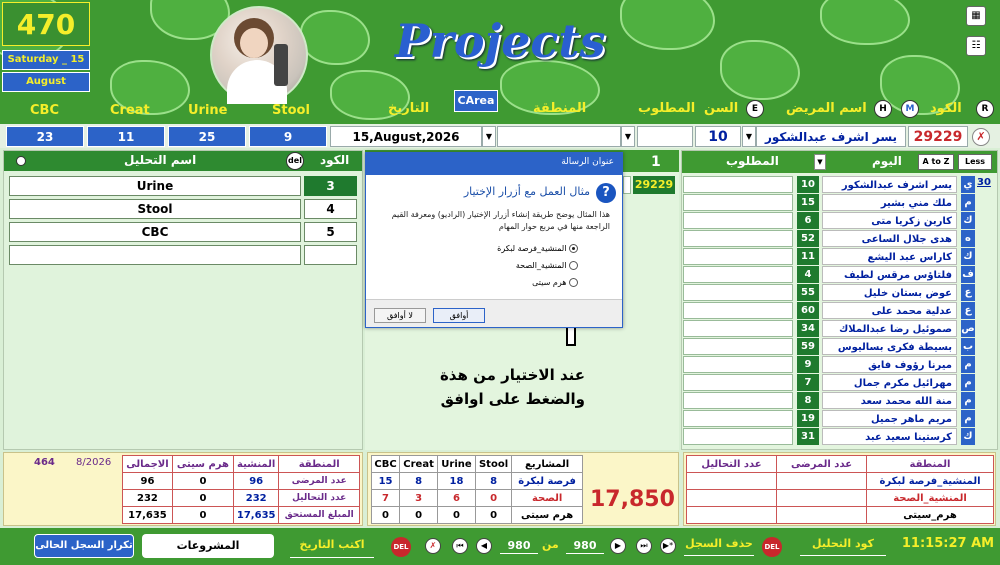  Describe the element at coordinates (889, 256) in the screenshot. I see `patient-name: كاراس عبد اليشع` at that location.